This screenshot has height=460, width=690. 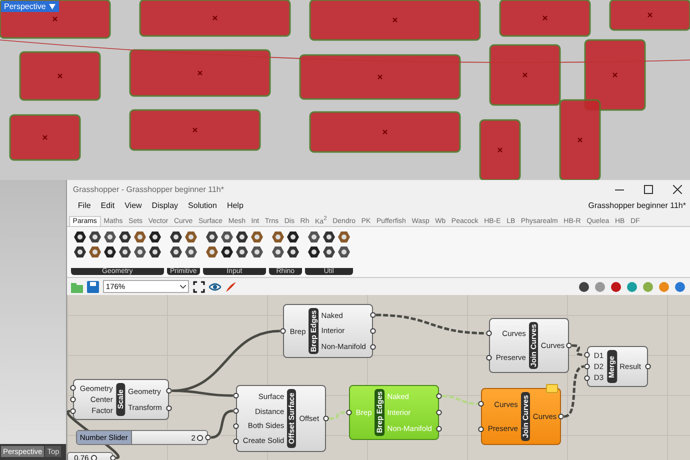 I want to click on close-icon, so click(x=677, y=189).